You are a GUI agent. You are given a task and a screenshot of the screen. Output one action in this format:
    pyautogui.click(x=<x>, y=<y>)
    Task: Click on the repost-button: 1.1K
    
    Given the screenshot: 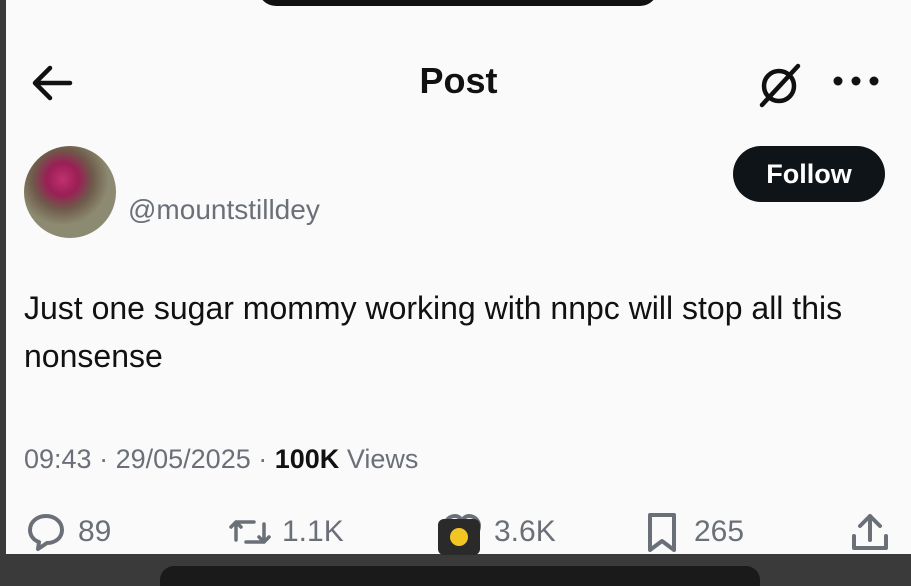 What is the action you would take?
    pyautogui.click(x=286, y=532)
    